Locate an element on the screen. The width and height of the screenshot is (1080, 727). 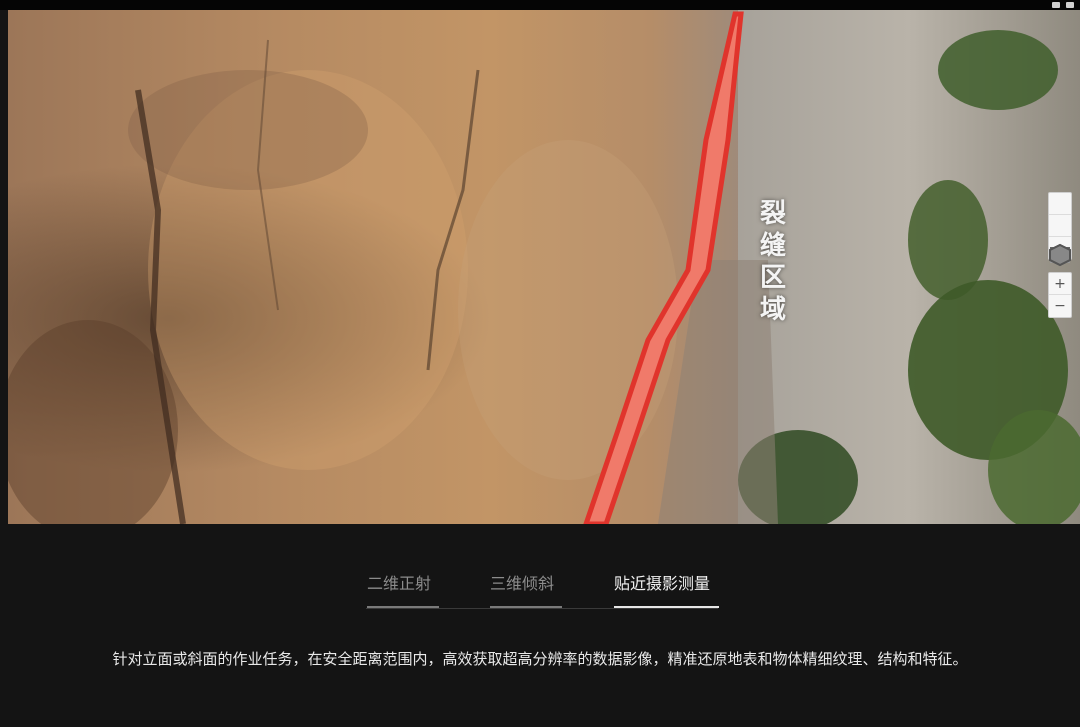
tab-2d-ortho: 二维正射 is located at coordinates (403, 588).